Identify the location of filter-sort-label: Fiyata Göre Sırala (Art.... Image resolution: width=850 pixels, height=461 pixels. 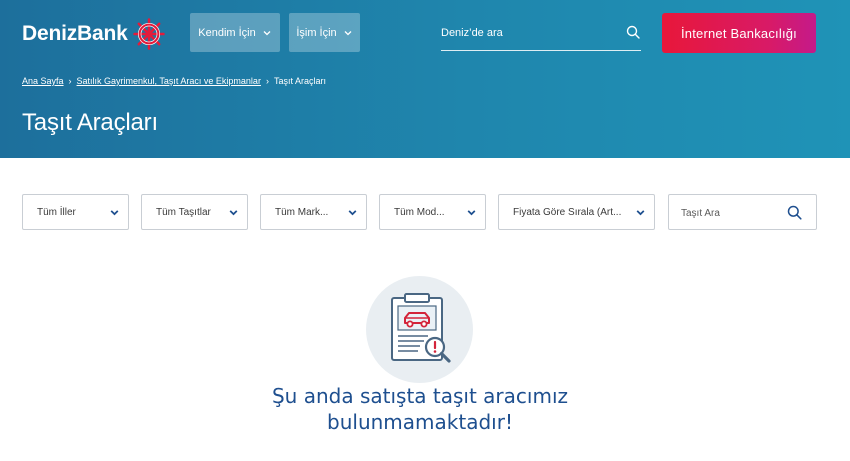
(567, 212).